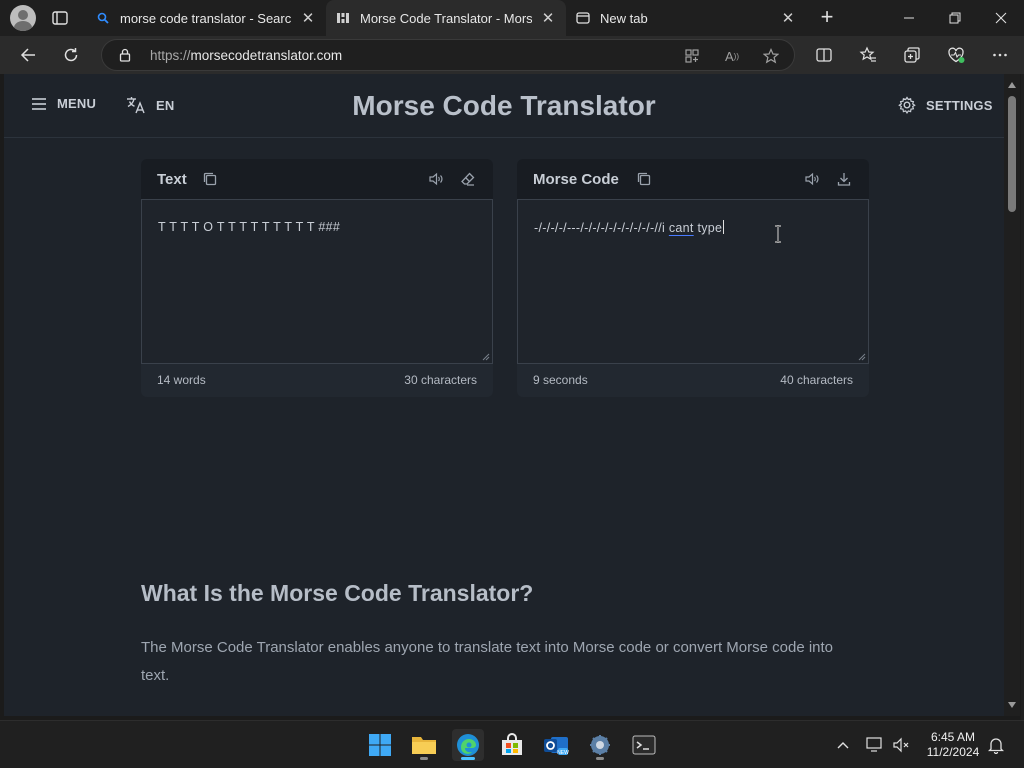 The image size is (1024, 768). What do you see at coordinates (692, 56) in the screenshot?
I see `app-available-icon` at bounding box center [692, 56].